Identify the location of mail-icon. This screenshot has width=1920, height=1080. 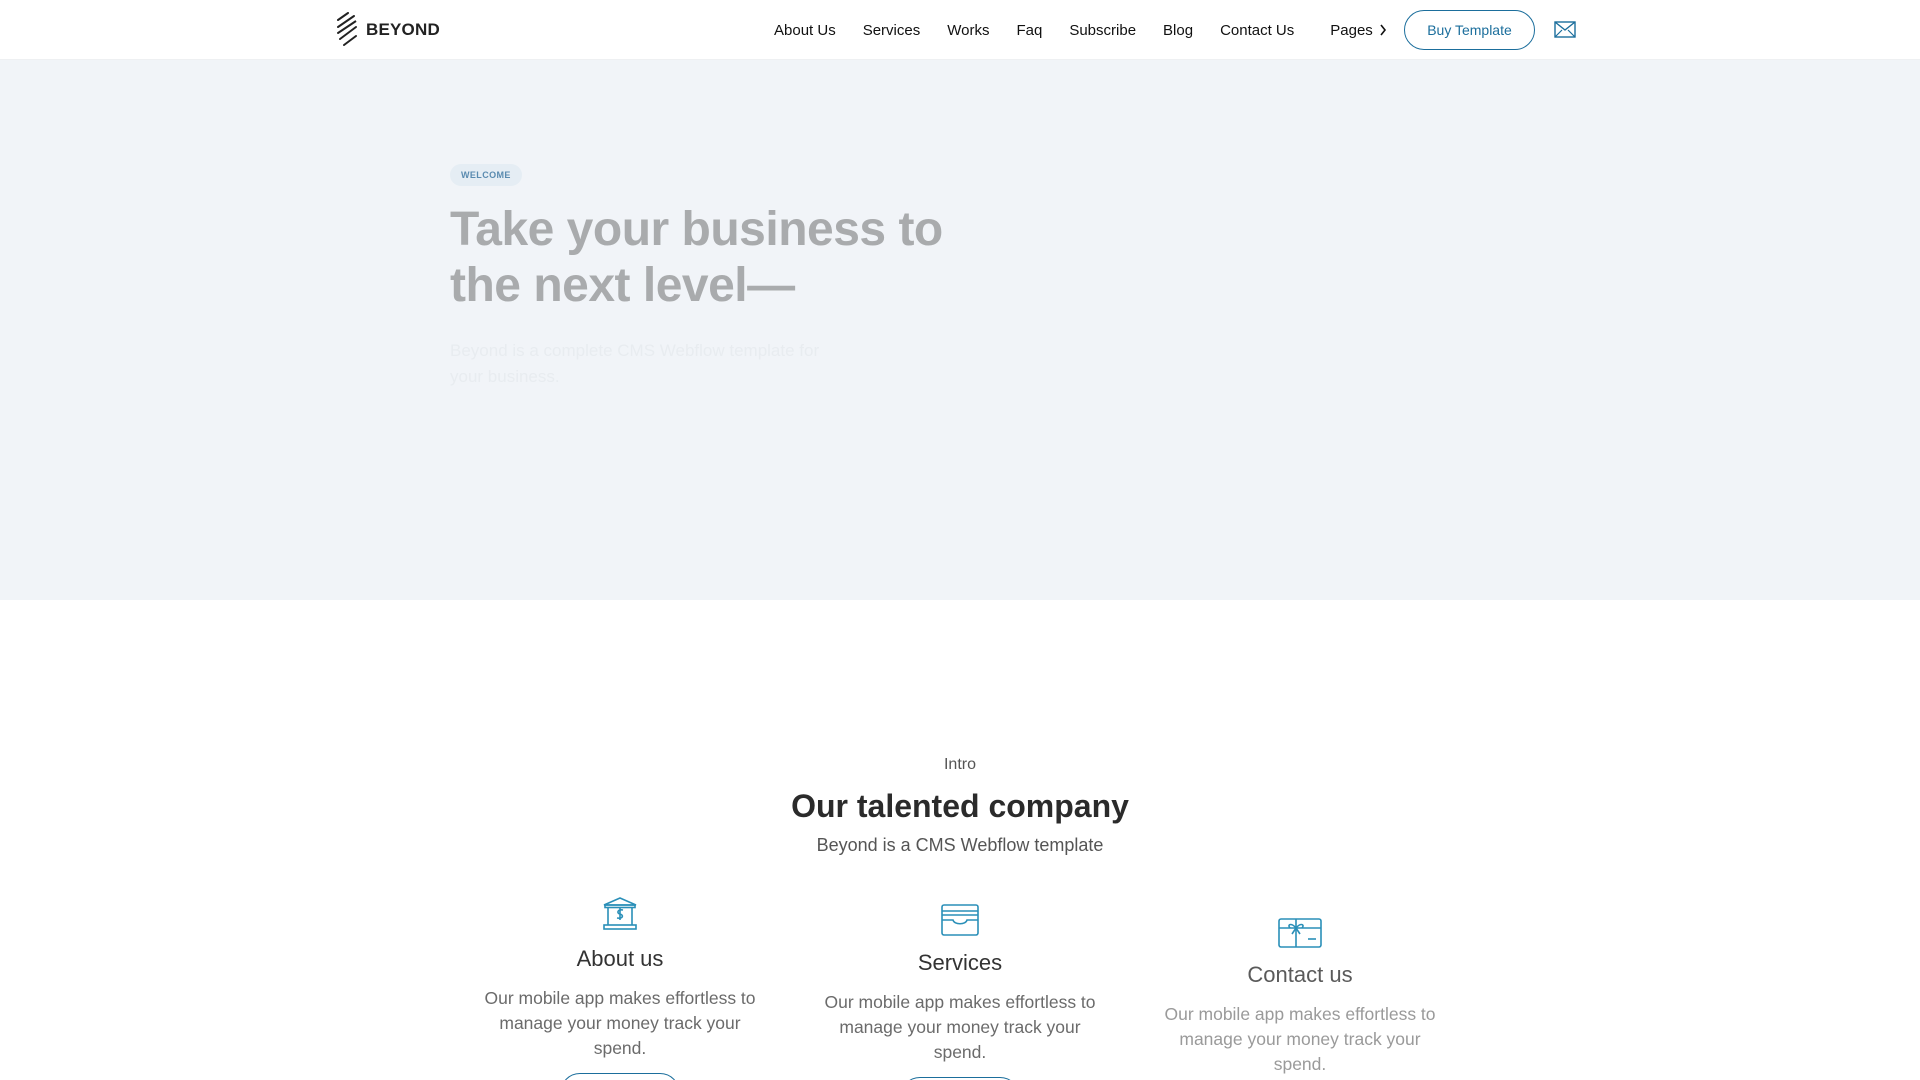
(1565, 29).